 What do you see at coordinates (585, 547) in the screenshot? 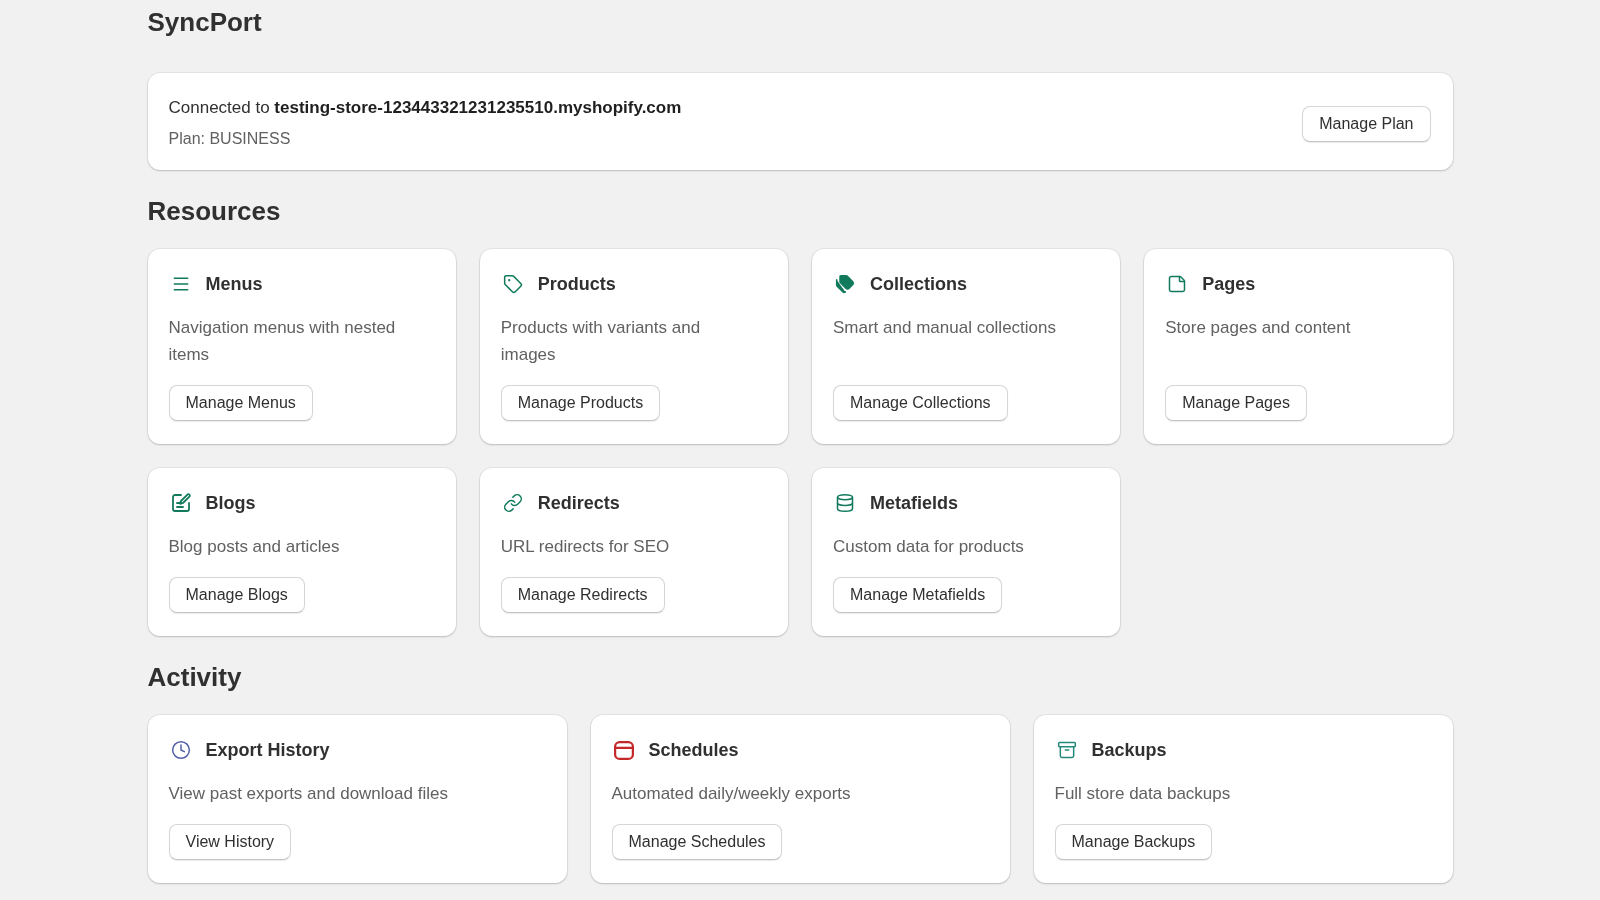
I see `card-description: URL redirects for SEO` at bounding box center [585, 547].